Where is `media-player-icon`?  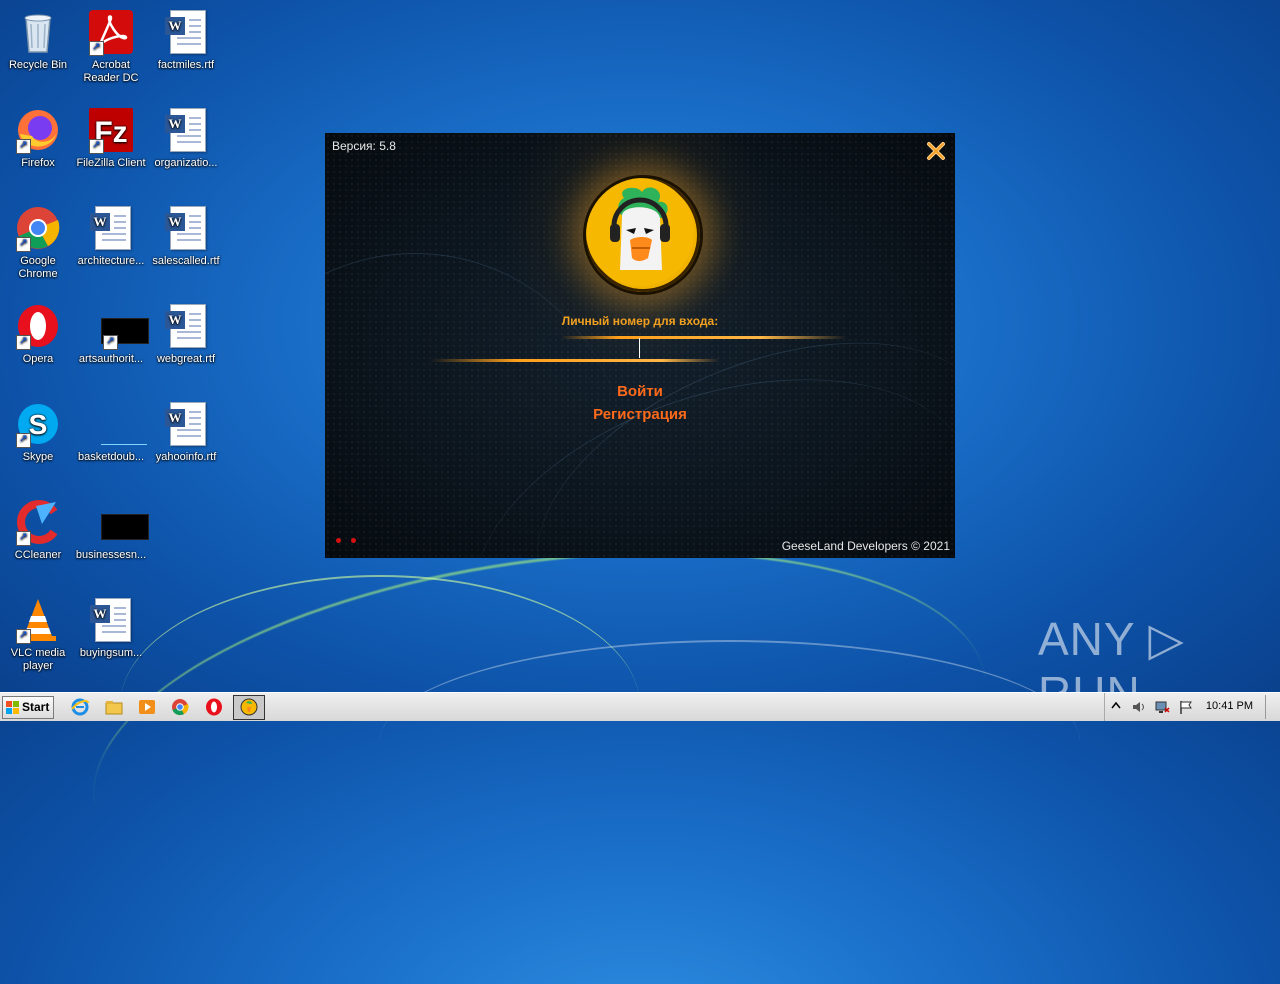
media-player-icon is located at coordinates (147, 707).